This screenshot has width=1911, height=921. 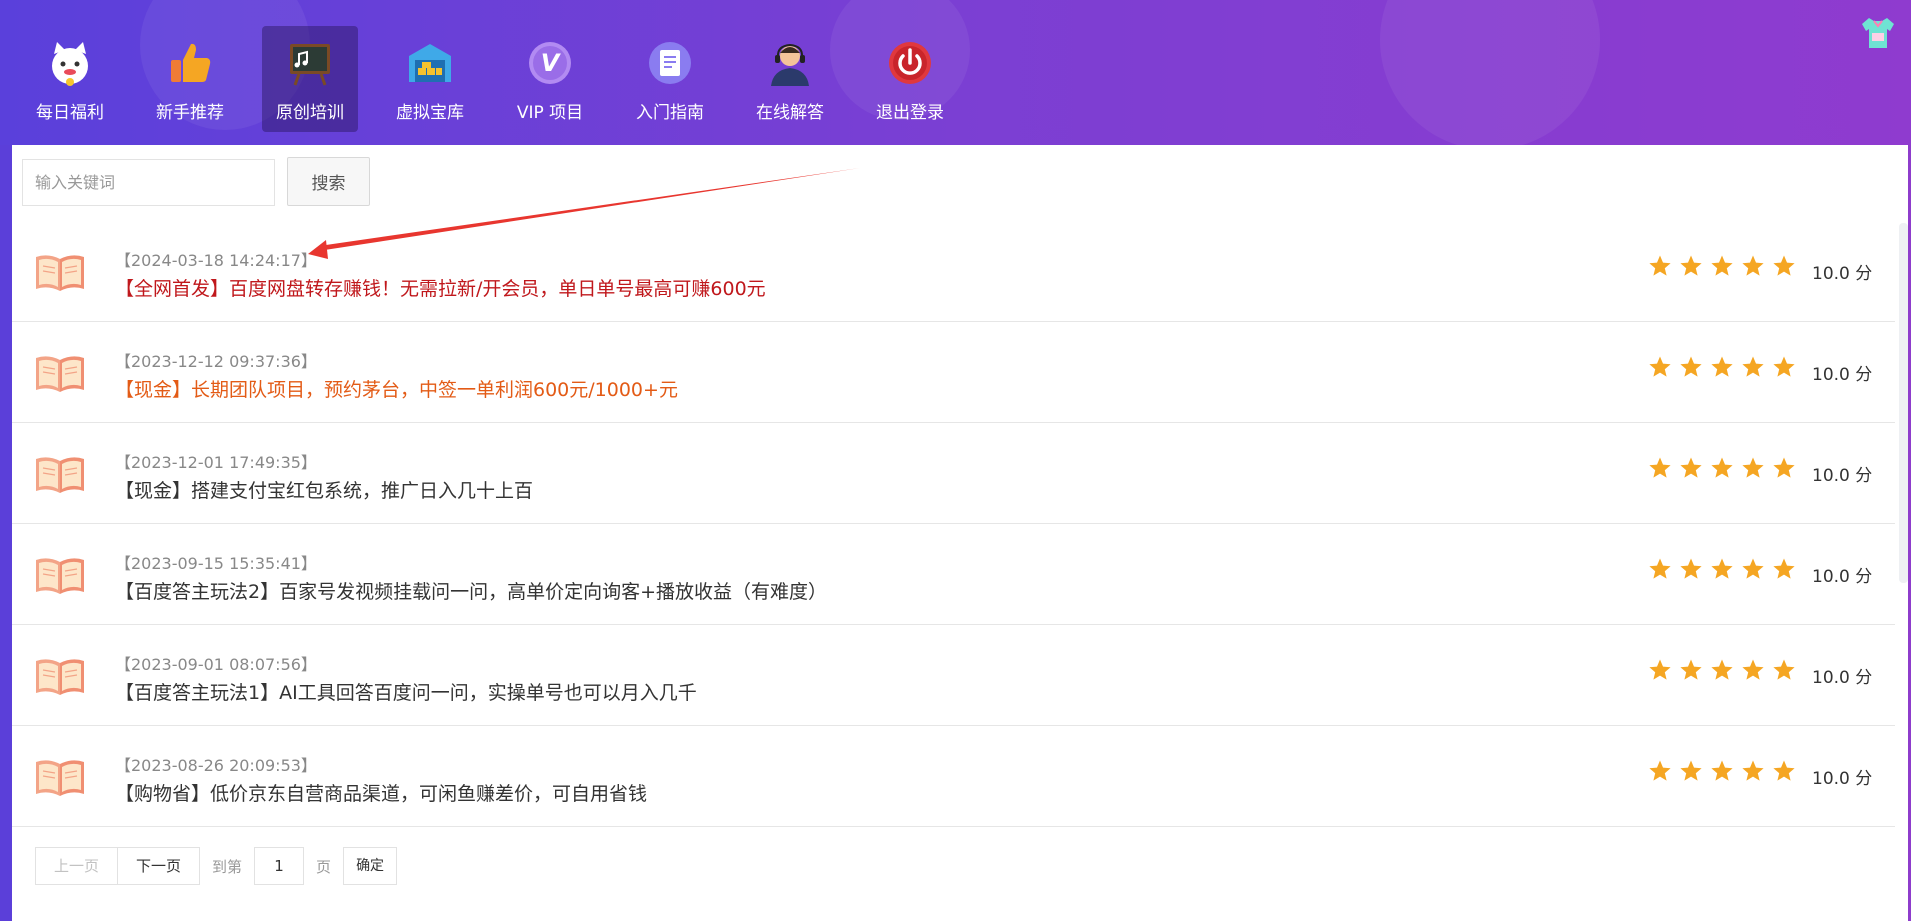 What do you see at coordinates (396, 388) in the screenshot?
I see `article-title-link: 【现金】长期团队项目，预约茅台，中签一单利润600元/1000+元` at bounding box center [396, 388].